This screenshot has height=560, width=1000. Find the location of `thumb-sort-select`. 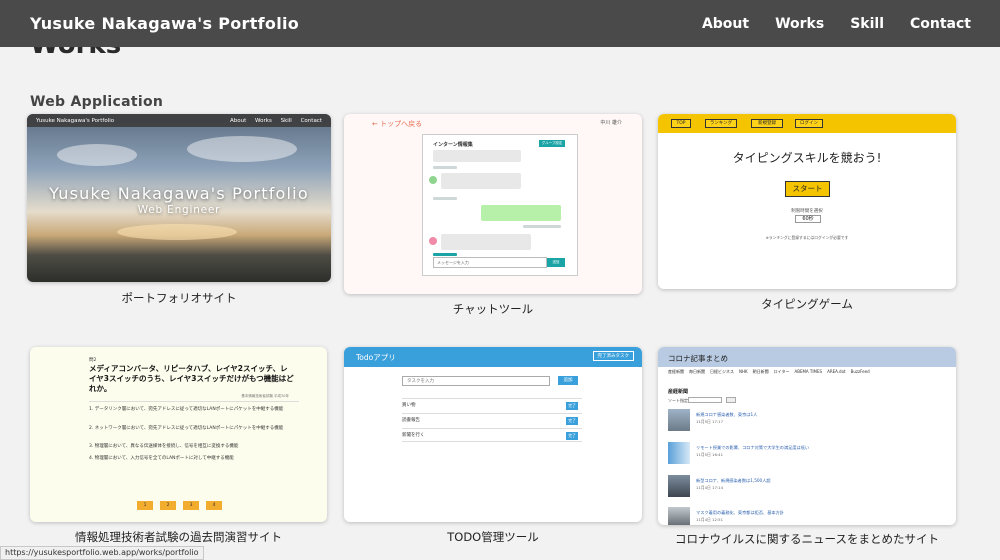

thumb-sort-select is located at coordinates (705, 400).